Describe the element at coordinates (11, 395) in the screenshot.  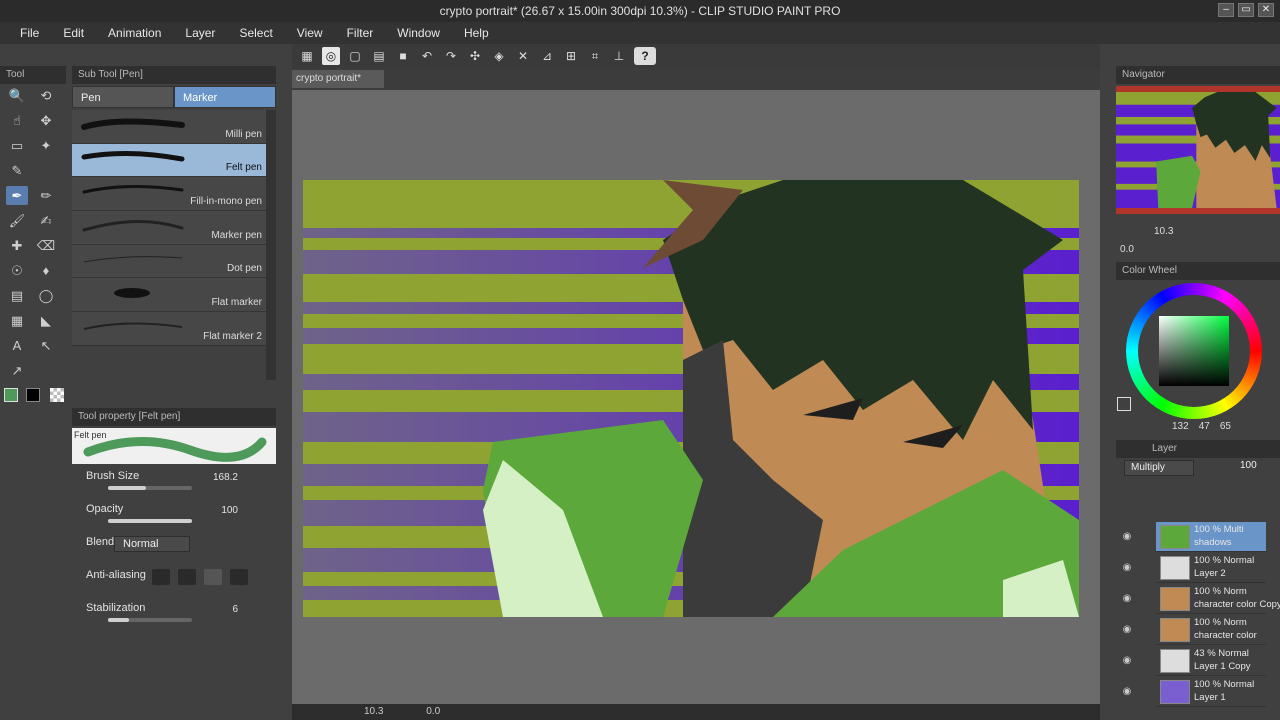
I see `main-color-swatch` at that location.